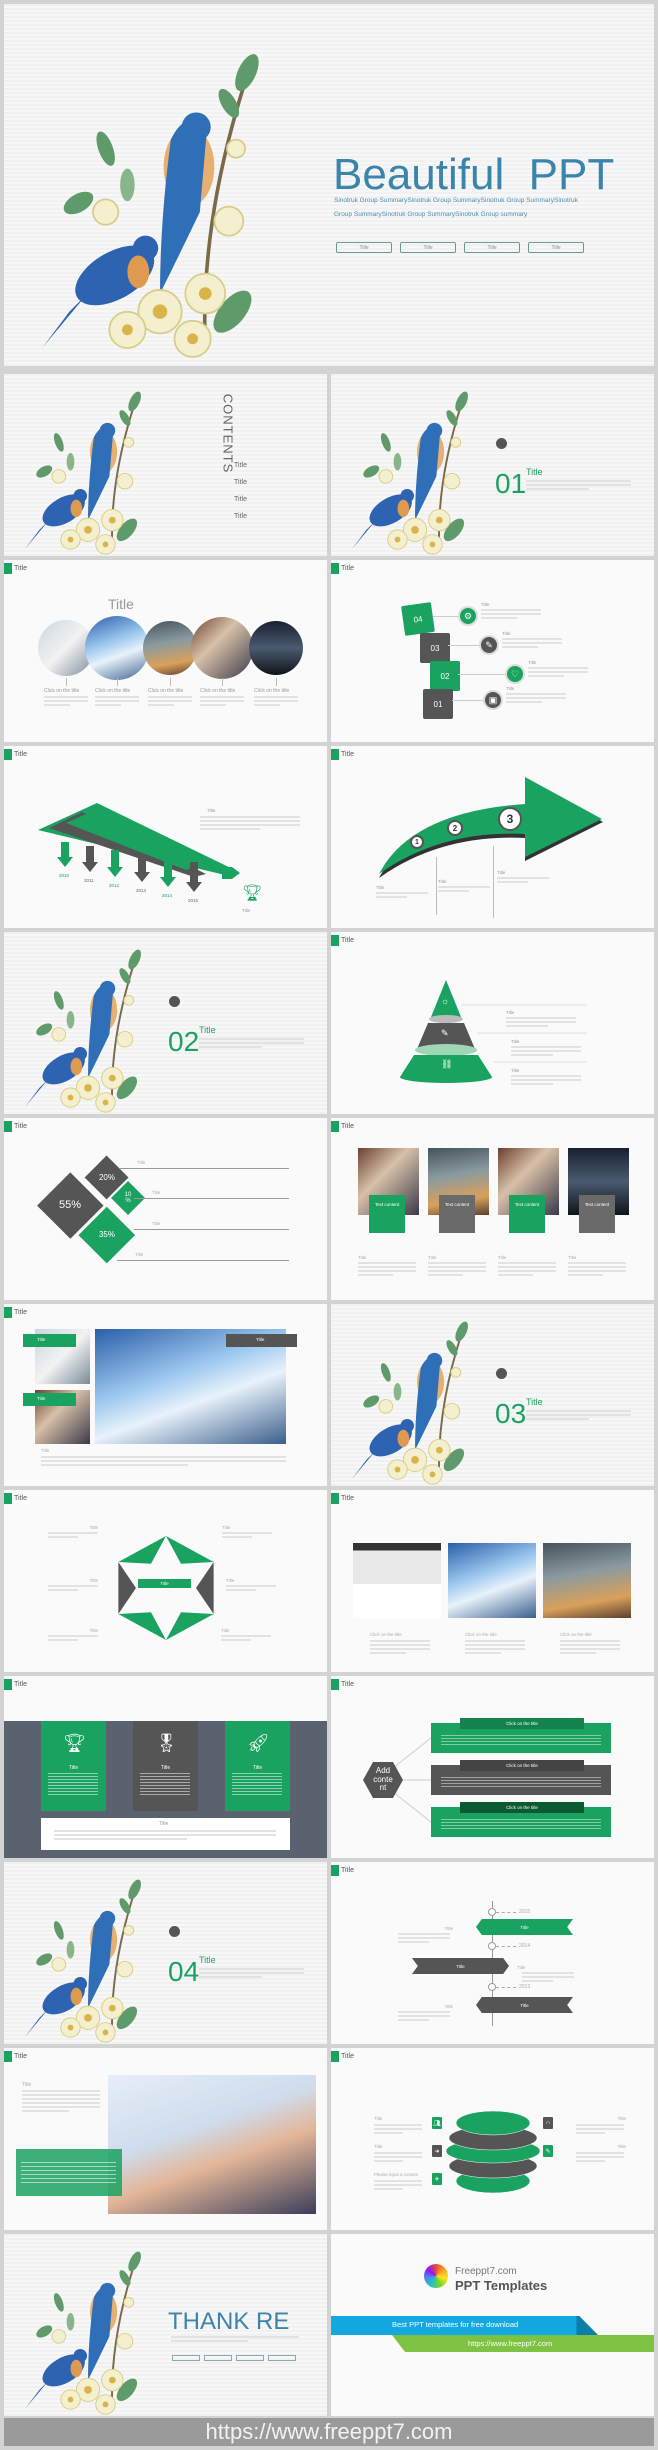 This screenshot has width=658, height=2450. Describe the element at coordinates (492, 465) in the screenshot. I see `section-01-slide: 01 Title` at that location.